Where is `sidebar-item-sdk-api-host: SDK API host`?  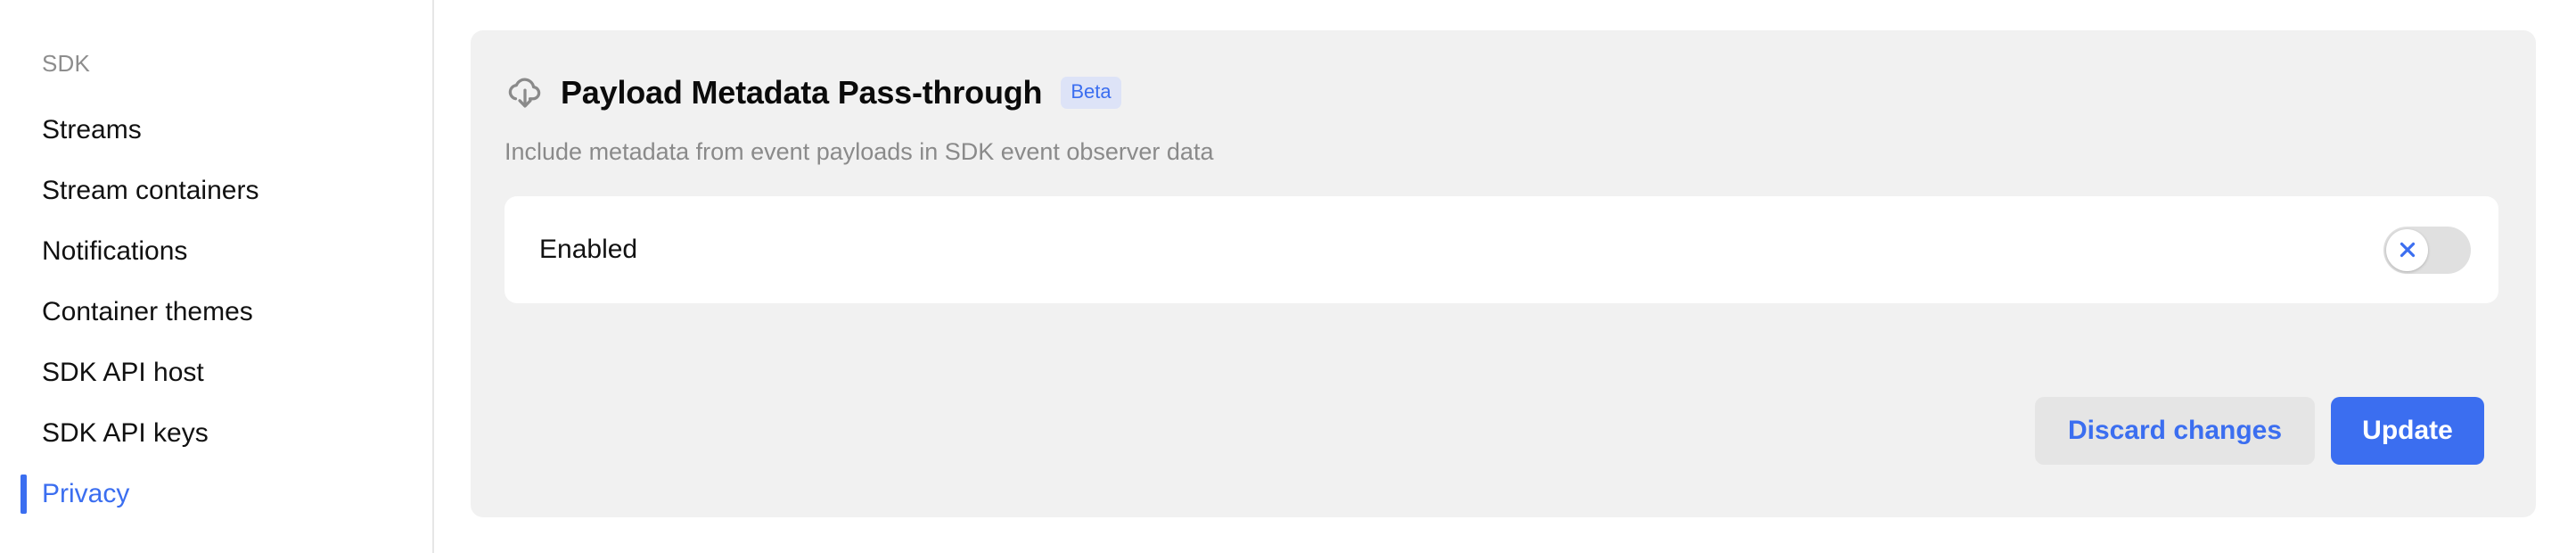 sidebar-item-sdk-api-host: SDK API host is located at coordinates (216, 373).